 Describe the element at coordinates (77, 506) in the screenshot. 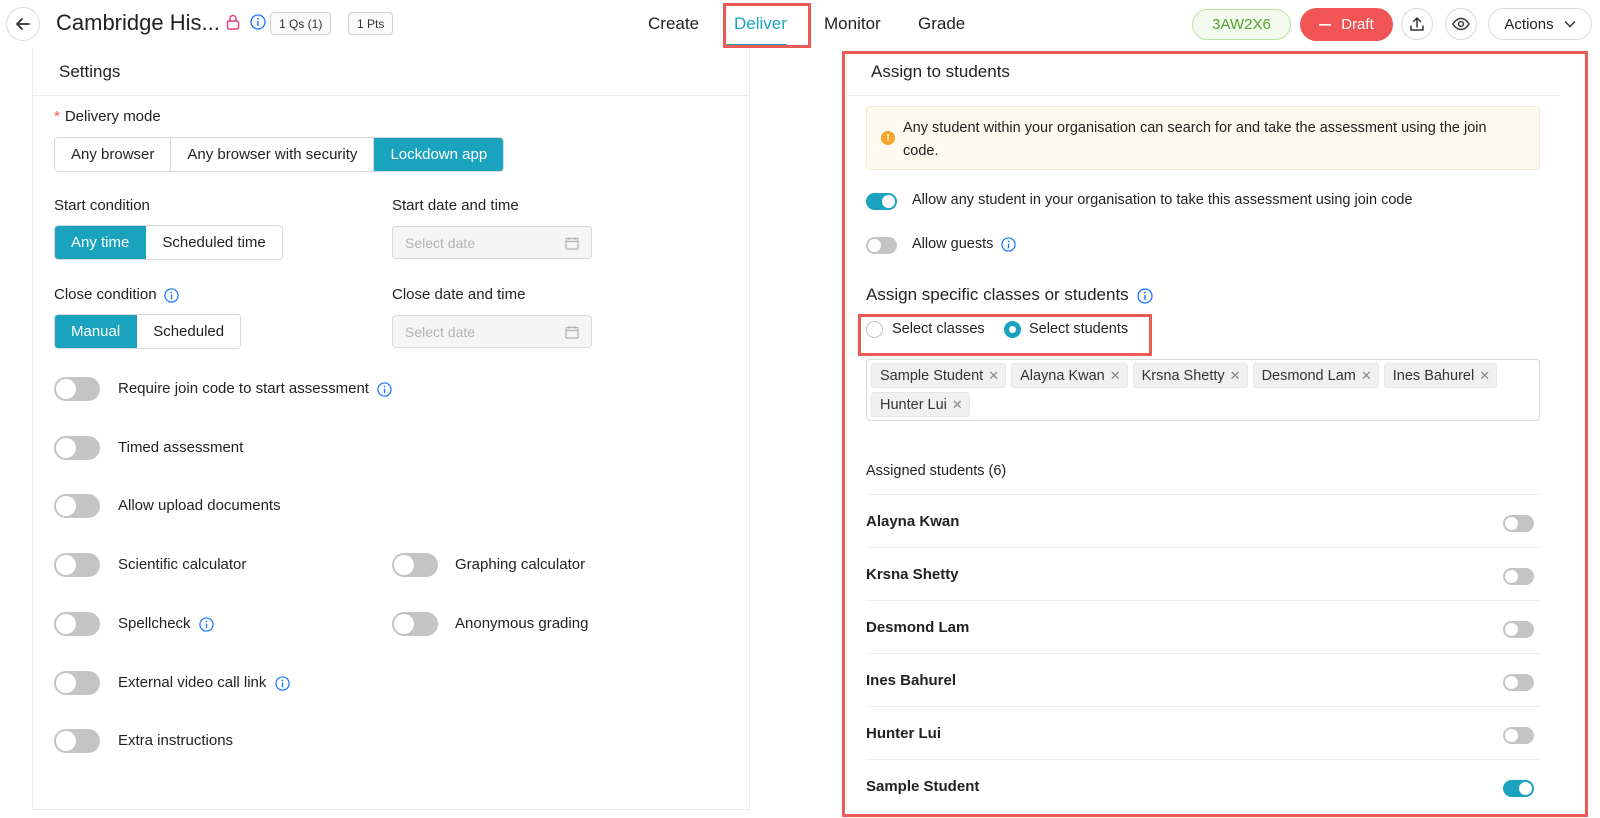

I see `upload-documents-toggle` at that location.